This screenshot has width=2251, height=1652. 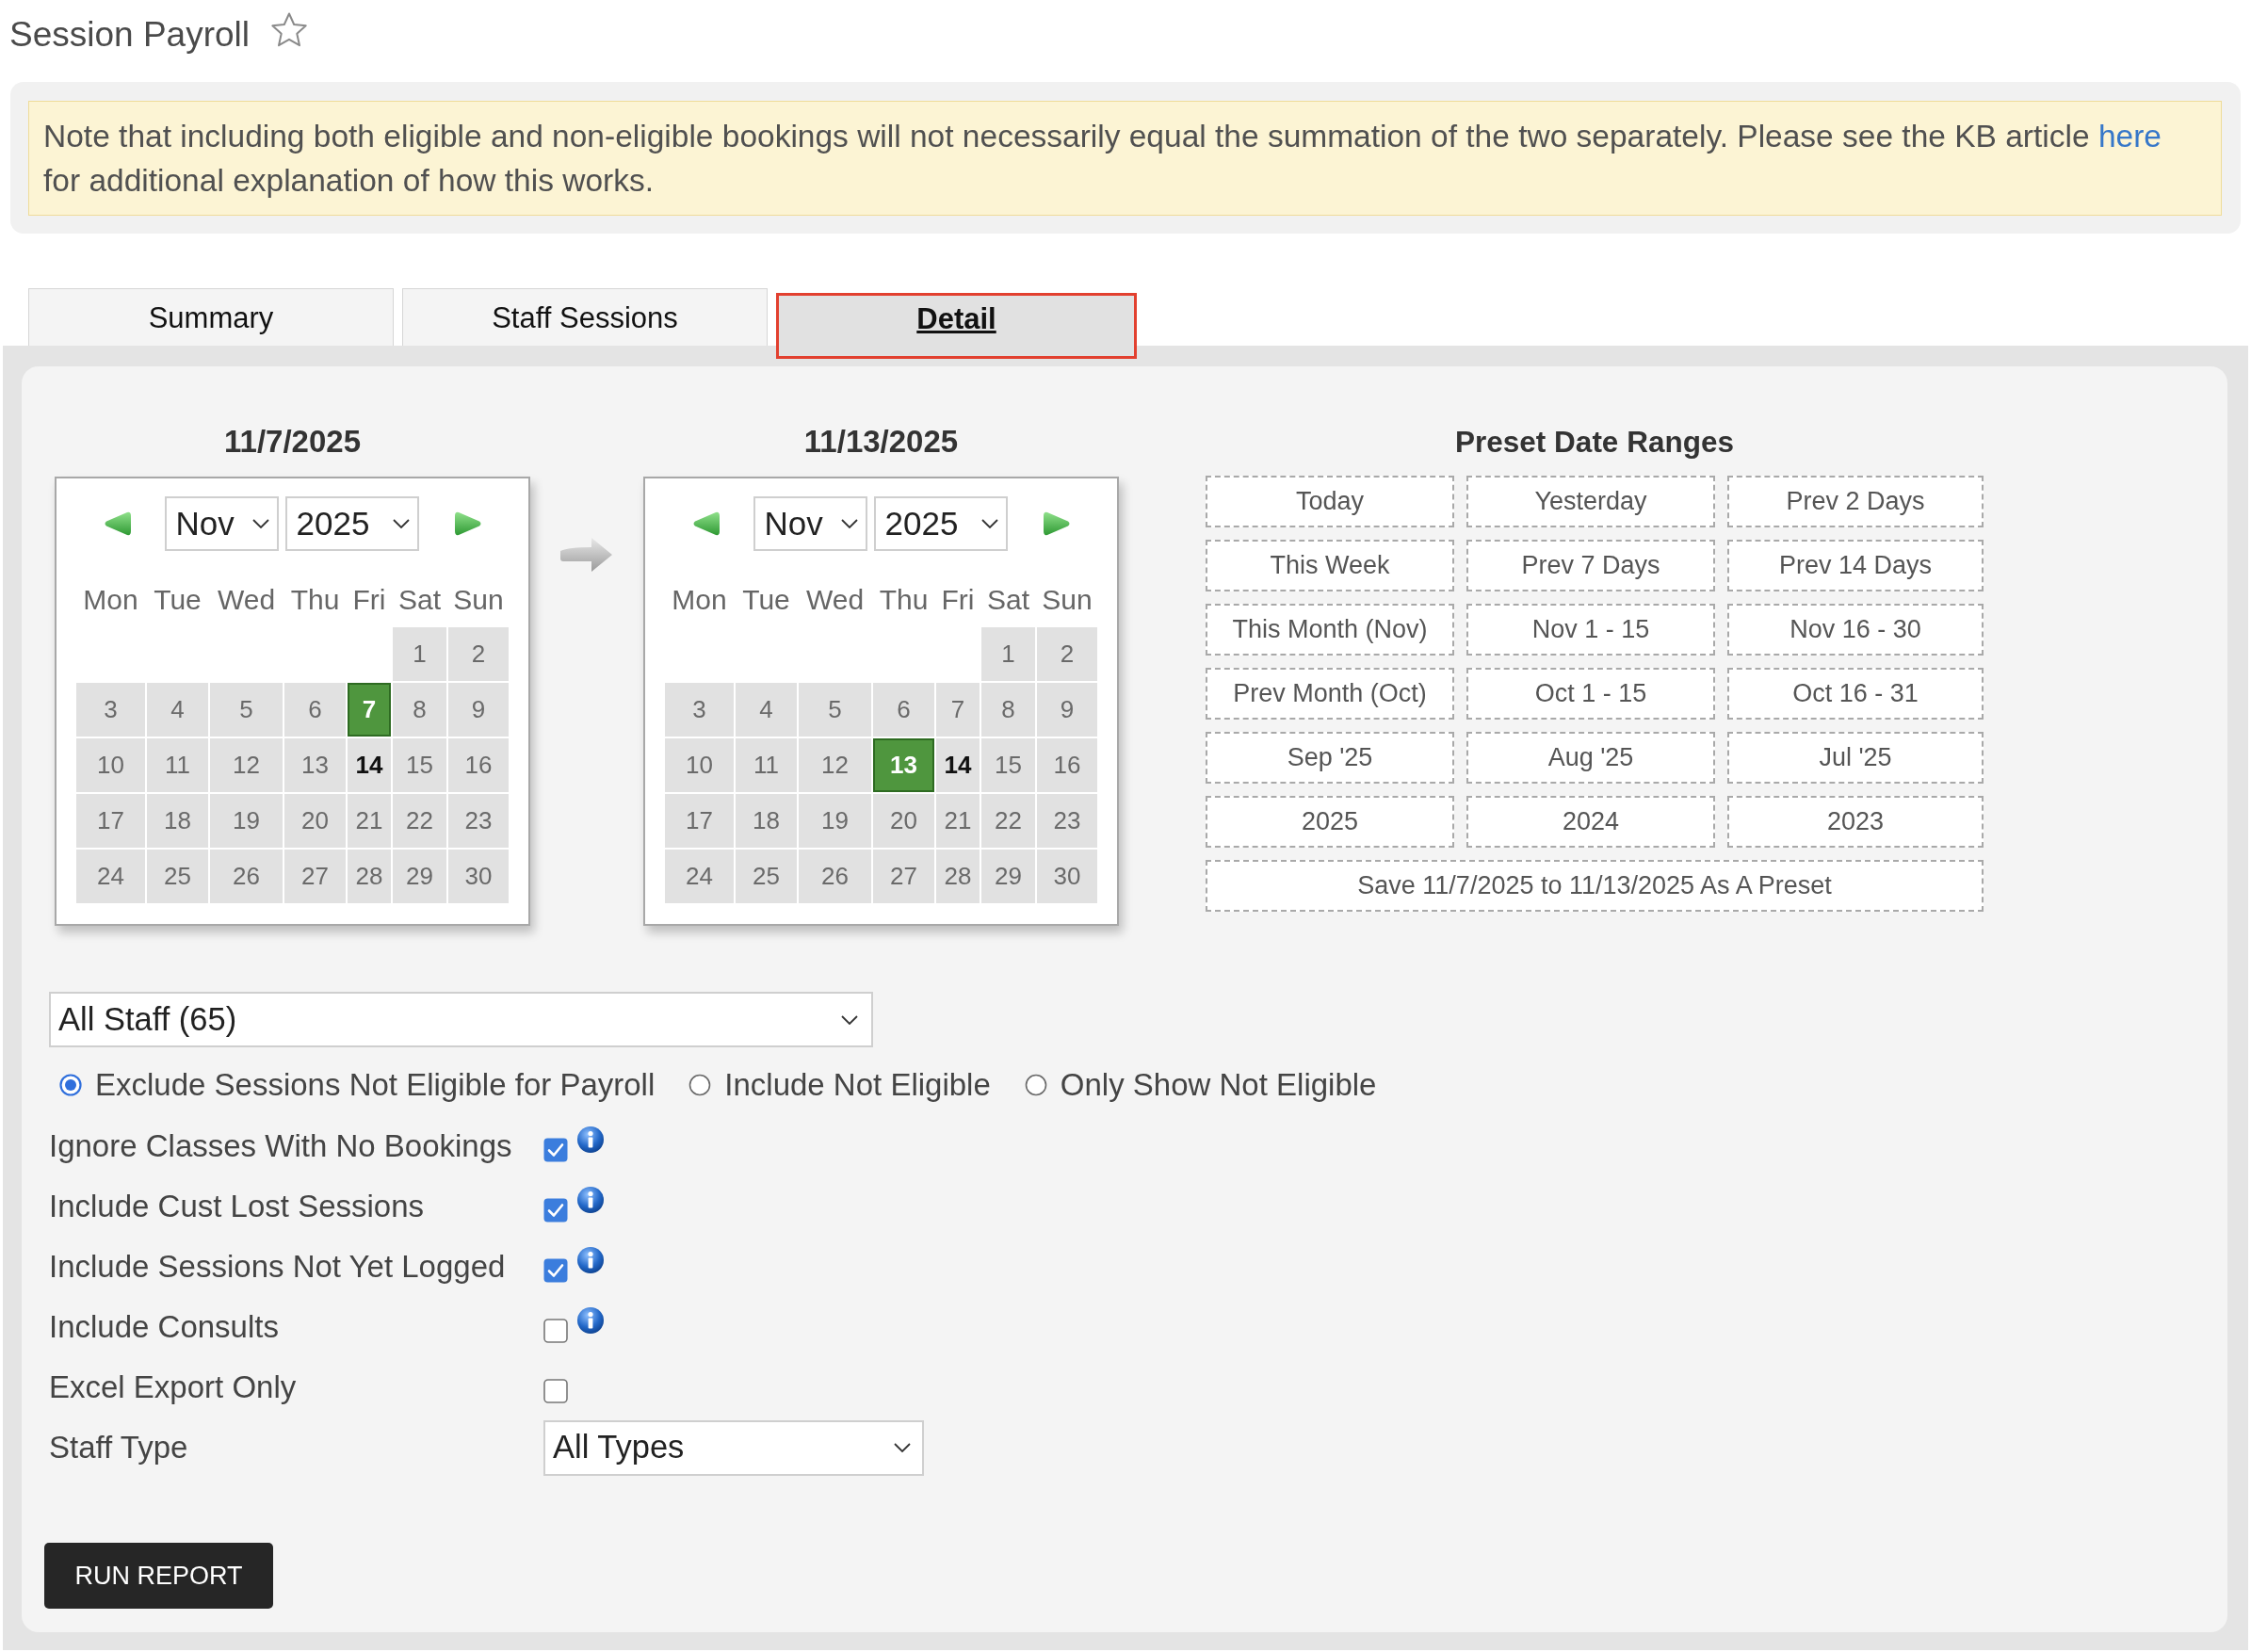 I want to click on preset-button: 2023, so click(x=1855, y=822).